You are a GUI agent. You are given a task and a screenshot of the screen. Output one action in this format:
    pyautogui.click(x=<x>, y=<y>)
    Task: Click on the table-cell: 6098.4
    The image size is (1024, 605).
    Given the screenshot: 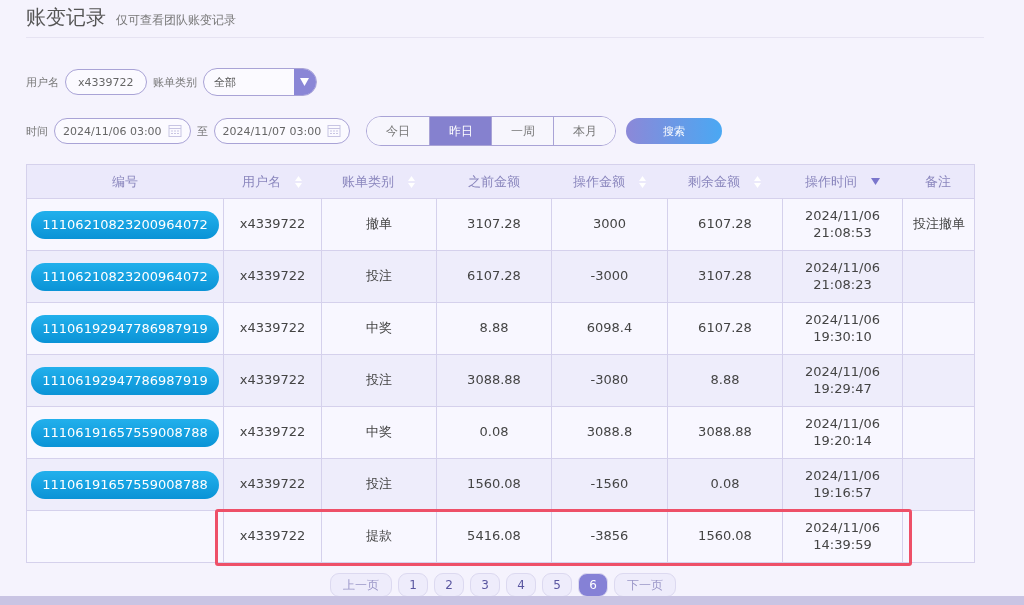 What is the action you would take?
    pyautogui.click(x=609, y=328)
    